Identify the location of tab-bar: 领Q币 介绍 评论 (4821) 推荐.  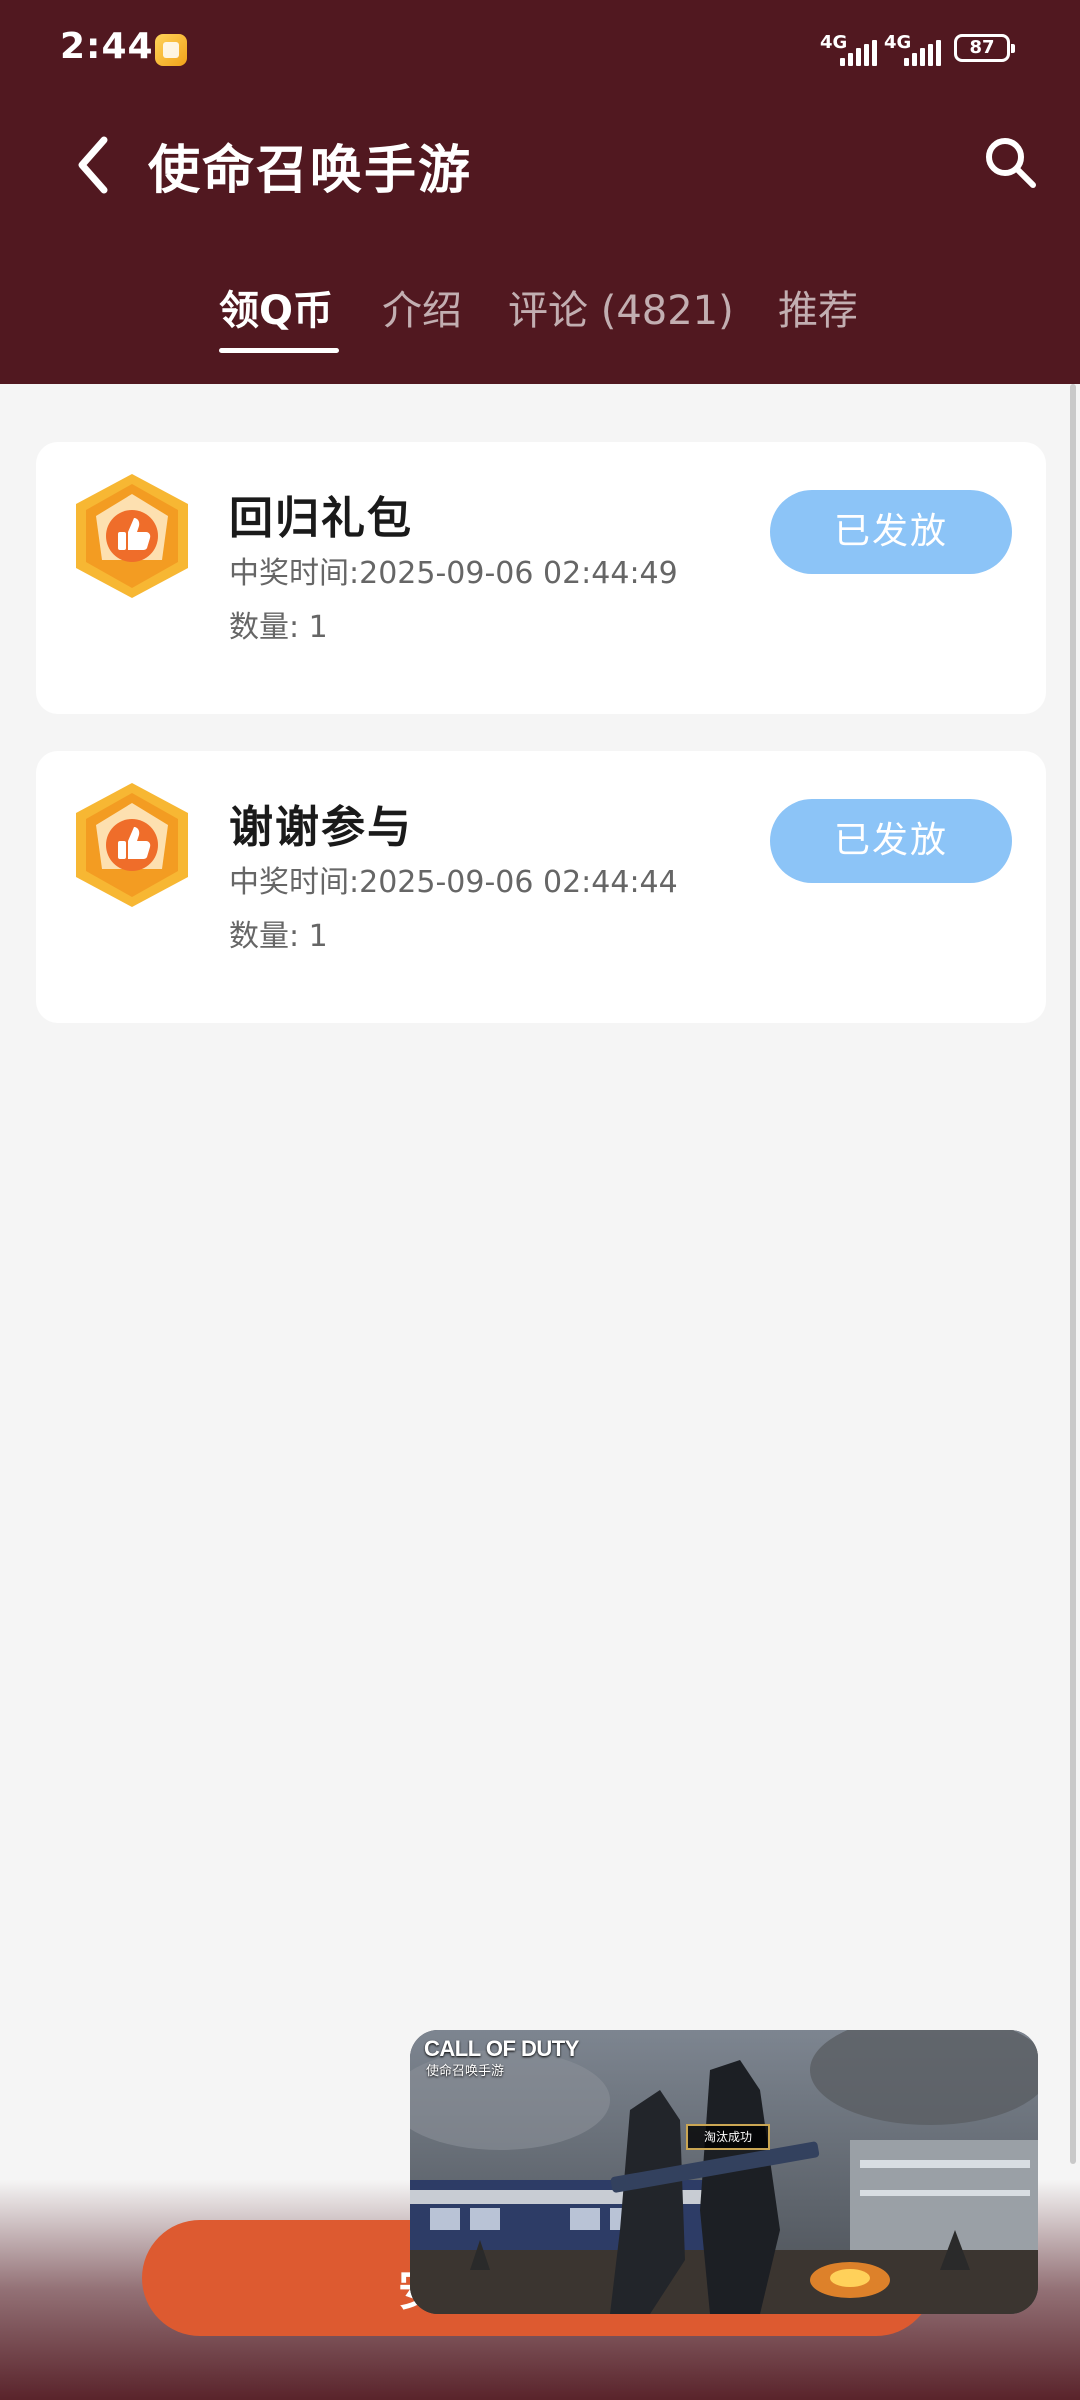
(540, 318).